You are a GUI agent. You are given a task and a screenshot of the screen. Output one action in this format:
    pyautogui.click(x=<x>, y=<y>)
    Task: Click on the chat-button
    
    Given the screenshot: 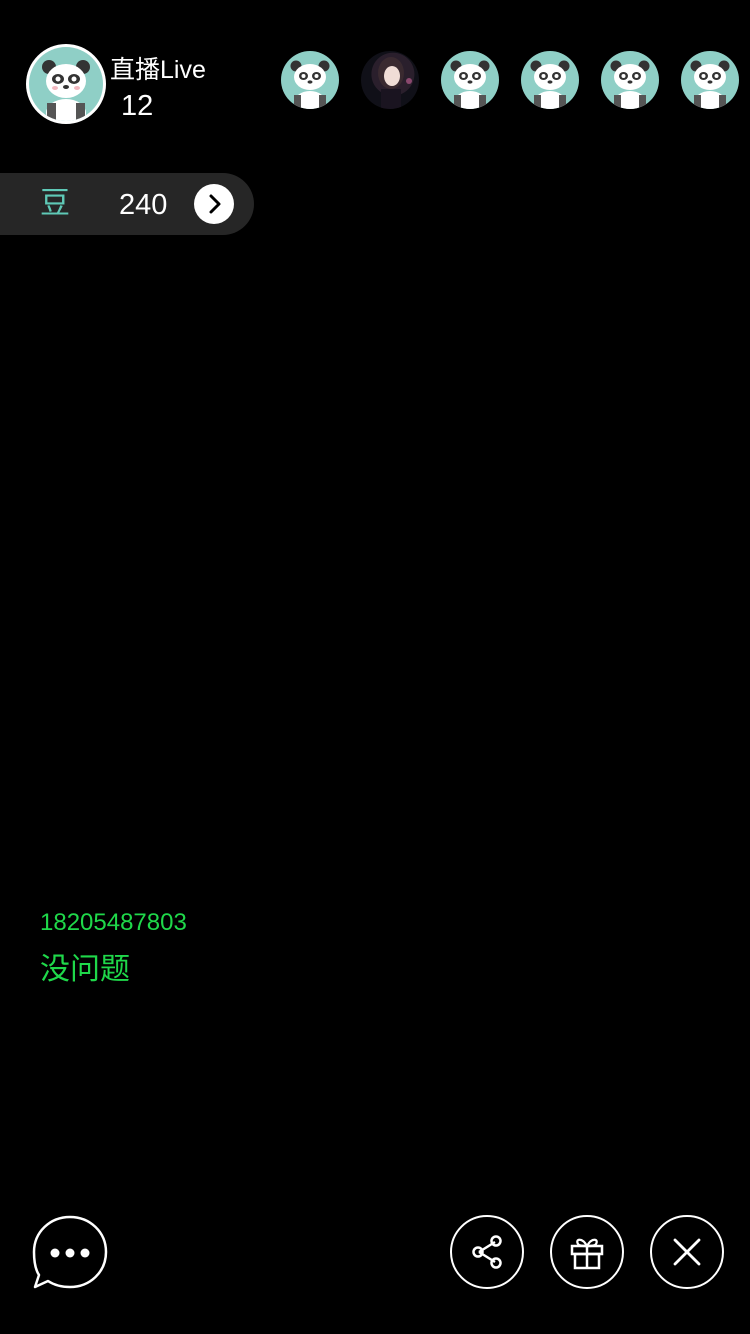 What is the action you would take?
    pyautogui.click(x=70, y=1253)
    